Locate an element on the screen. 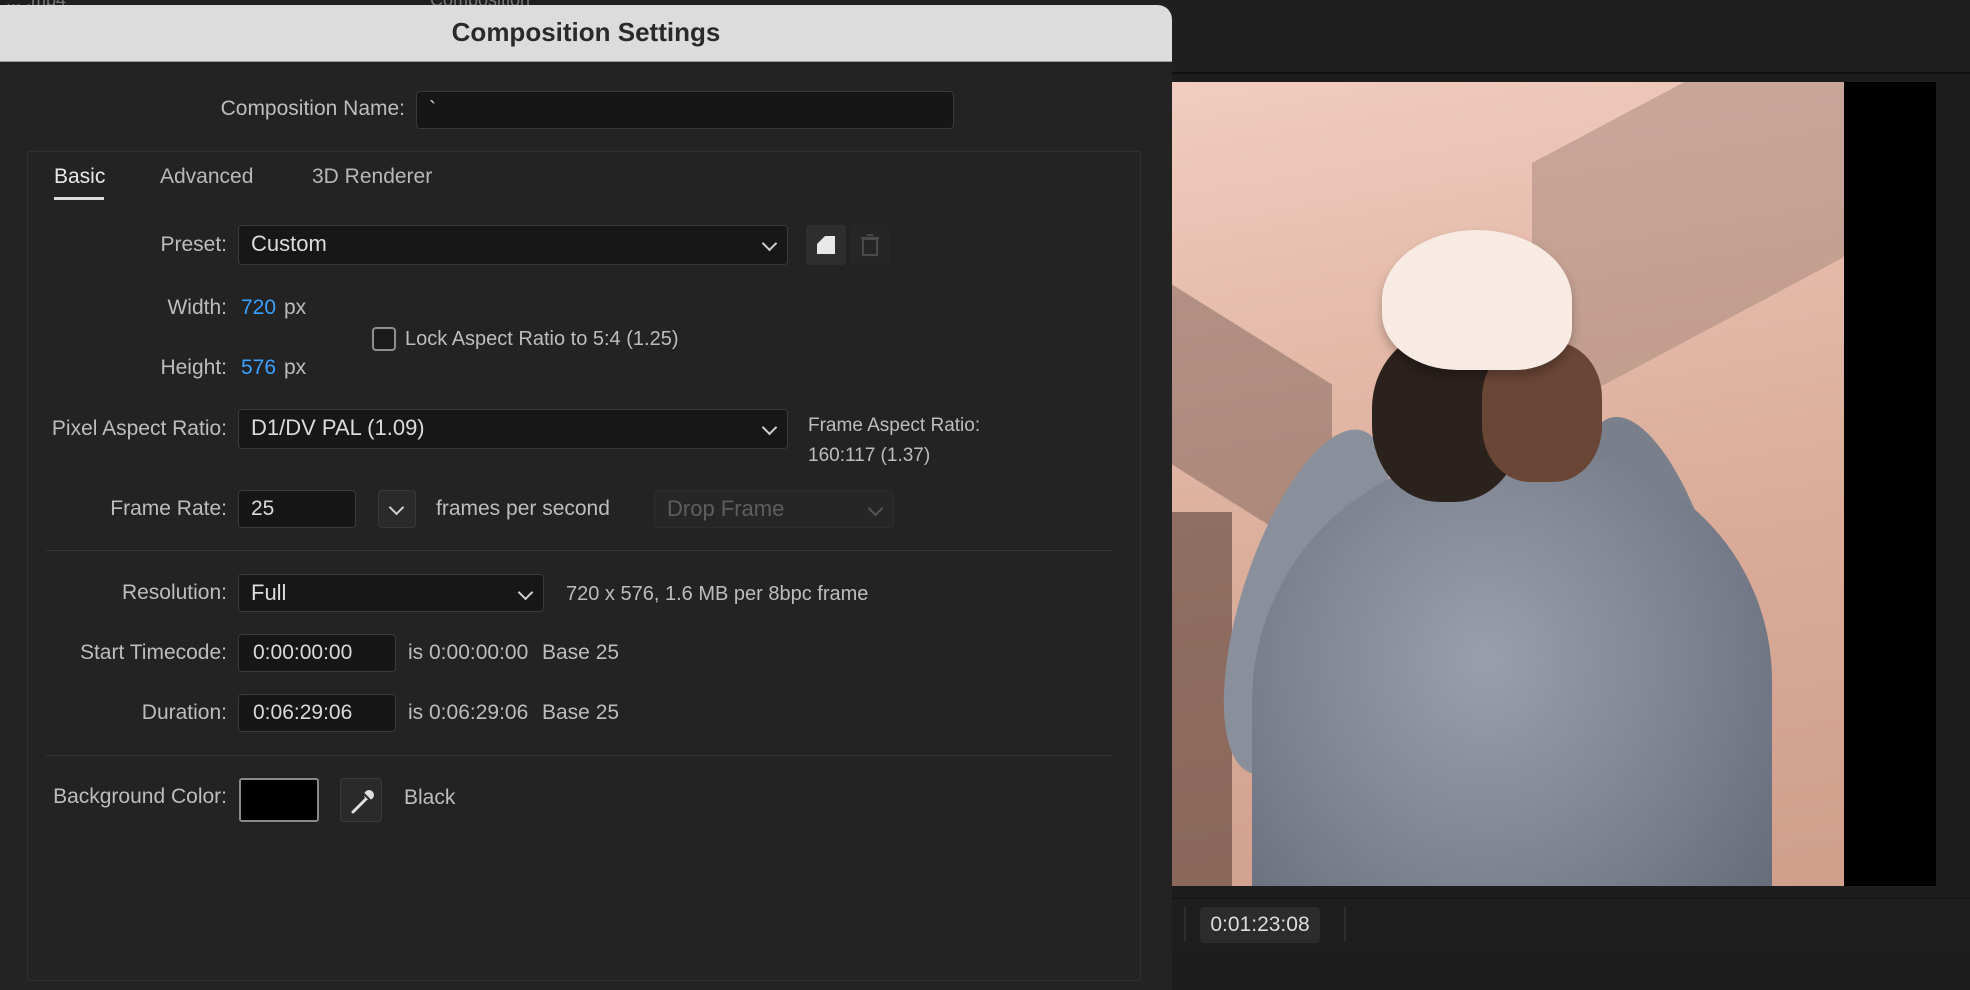 The width and height of the screenshot is (1970, 990). lock-aspect-label: Lock Aspect Ratio to 5:4 (1.25) is located at coordinates (542, 339).